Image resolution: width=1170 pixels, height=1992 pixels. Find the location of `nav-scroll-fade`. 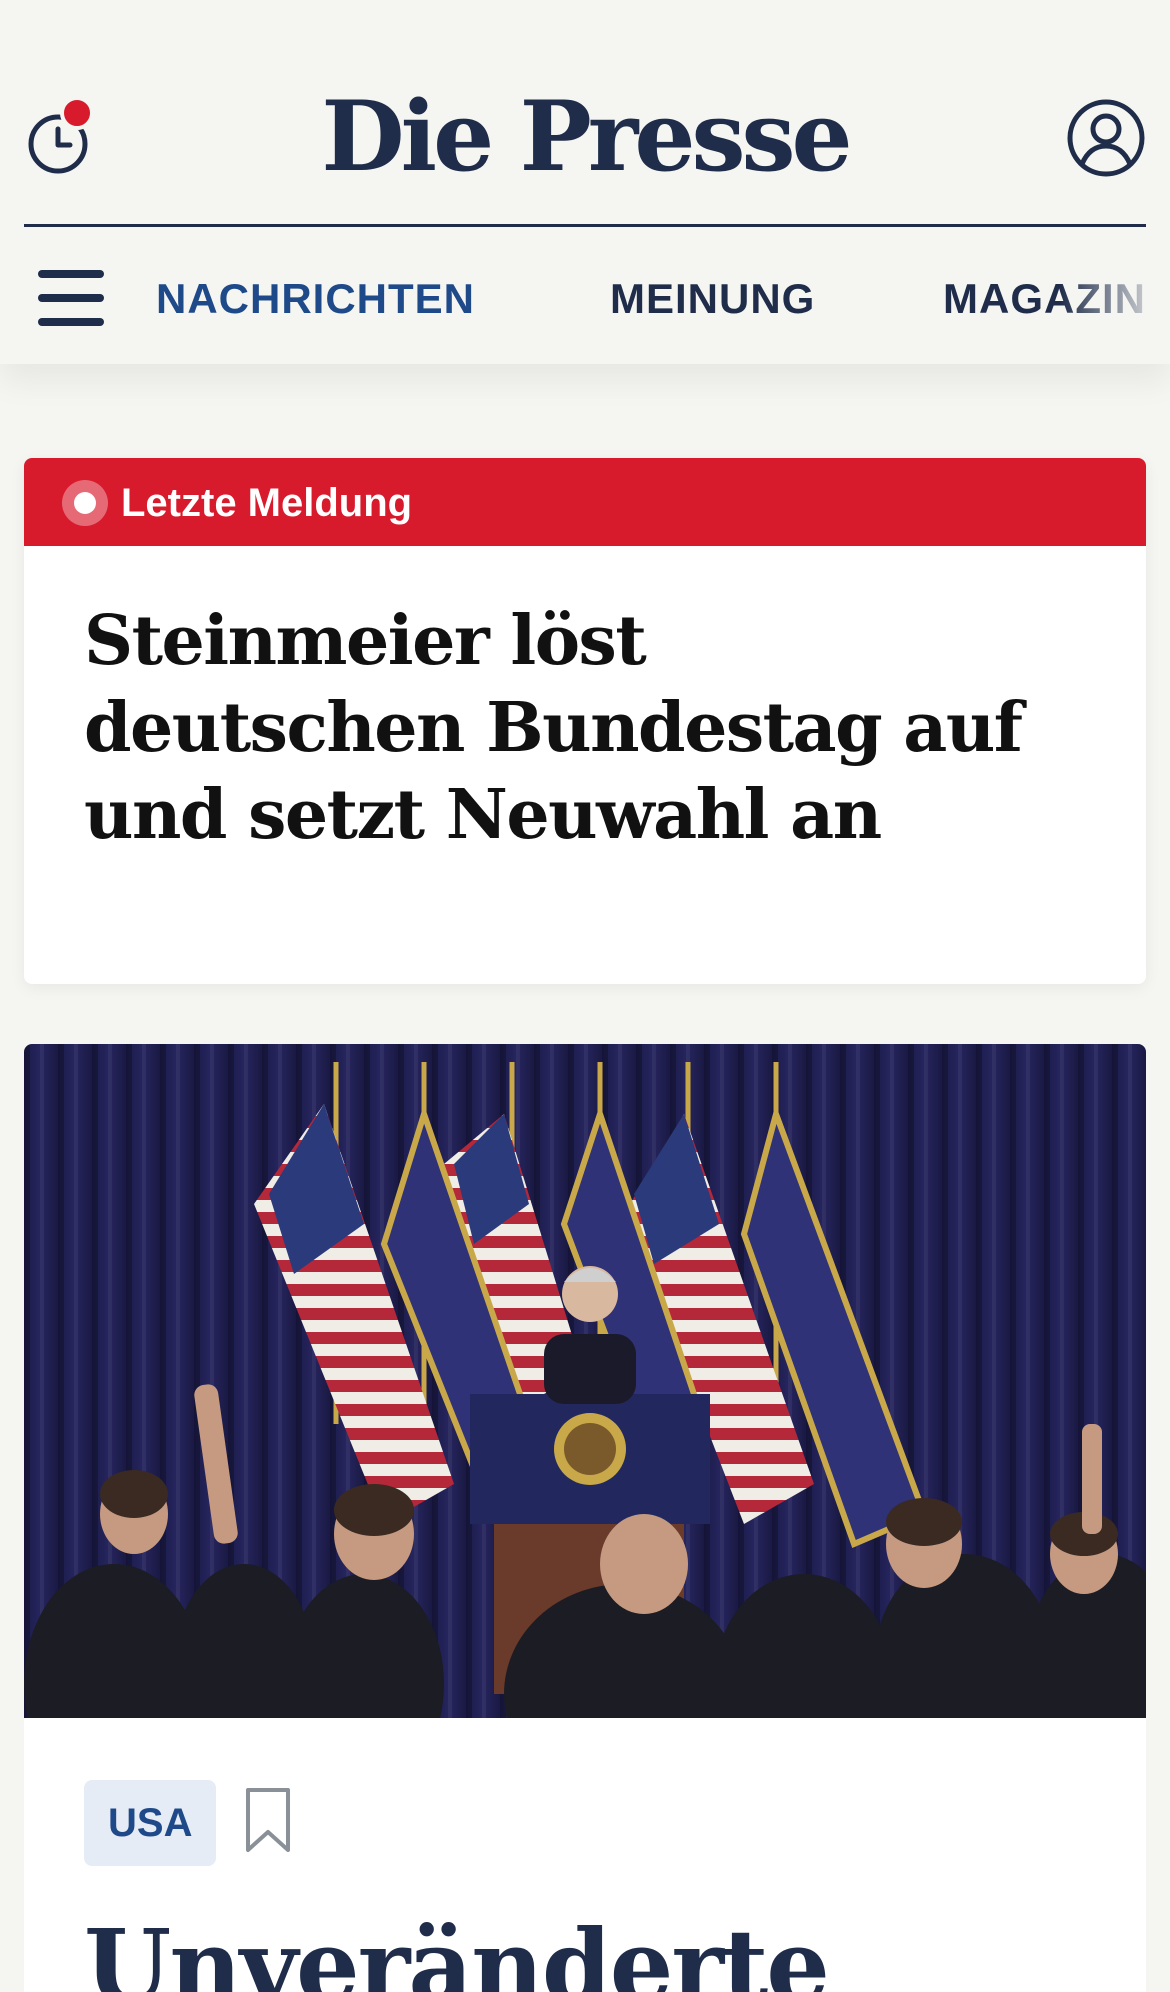

nav-scroll-fade is located at coordinates (1115, 296).